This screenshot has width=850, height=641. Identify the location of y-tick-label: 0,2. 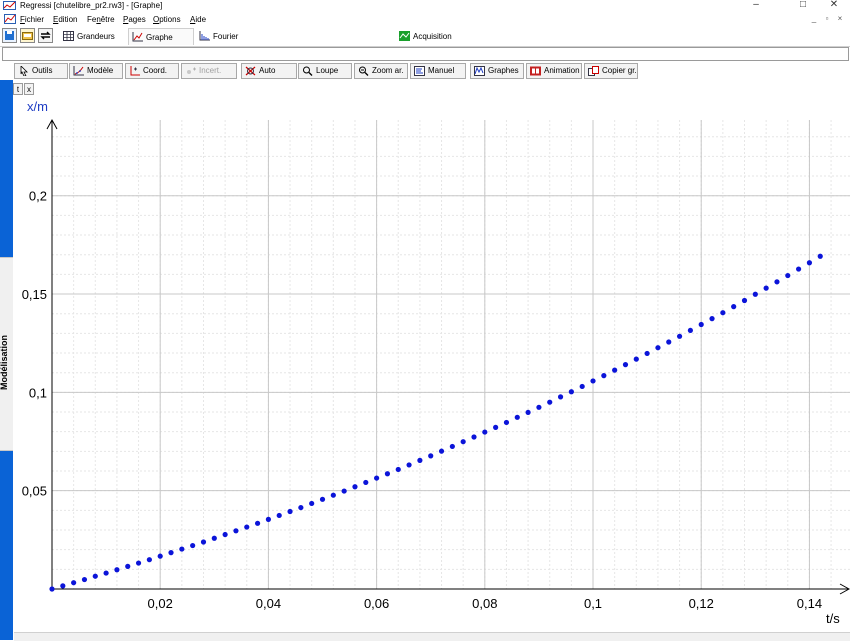
(38, 196).